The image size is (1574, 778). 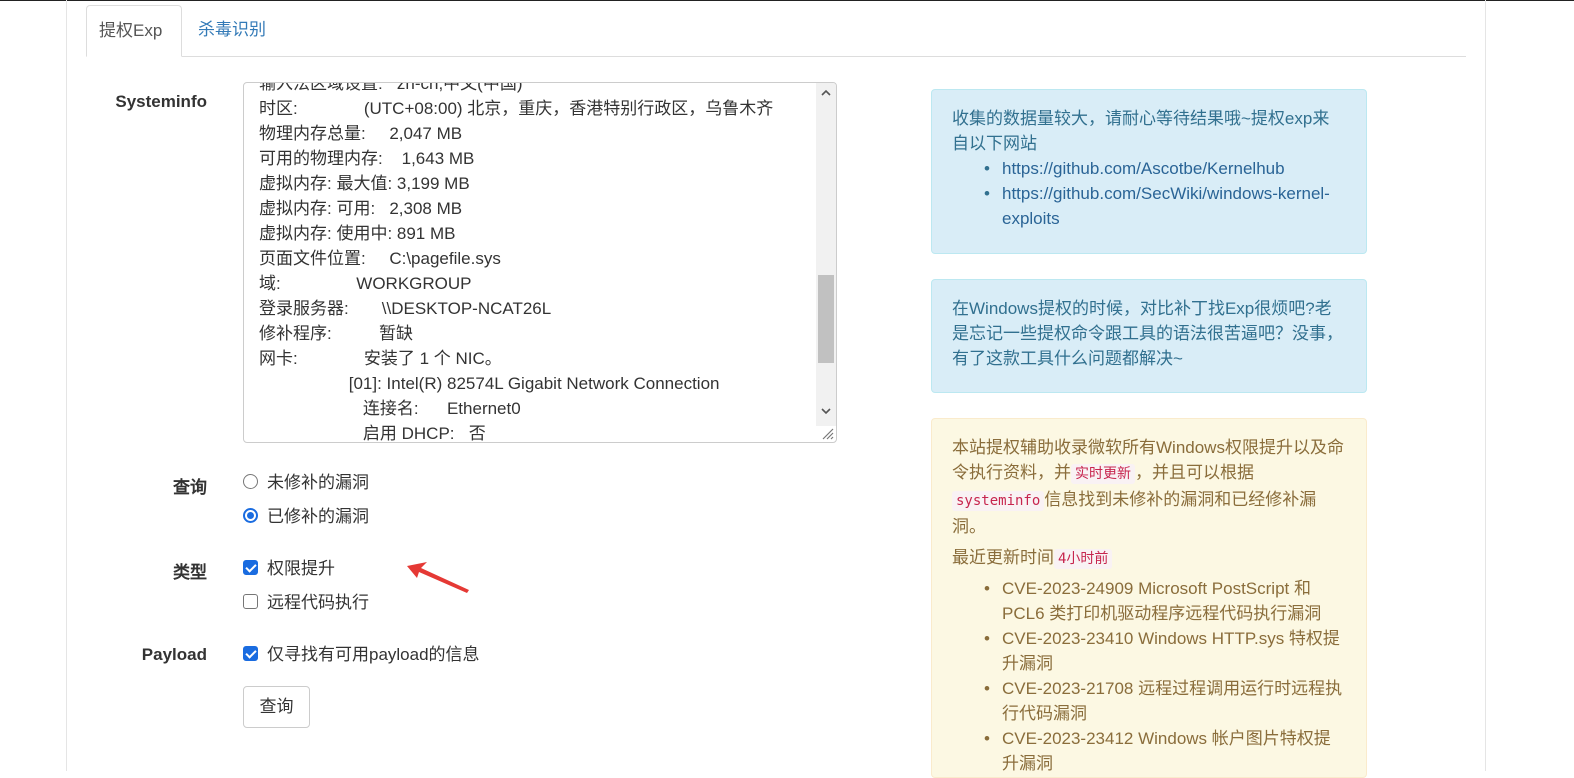 What do you see at coordinates (516, 108) in the screenshot?
I see `systeminfo-line: 时区: (UTC+08:00) 北京，重庆，香港特别行政区，乌鲁木齐` at bounding box center [516, 108].